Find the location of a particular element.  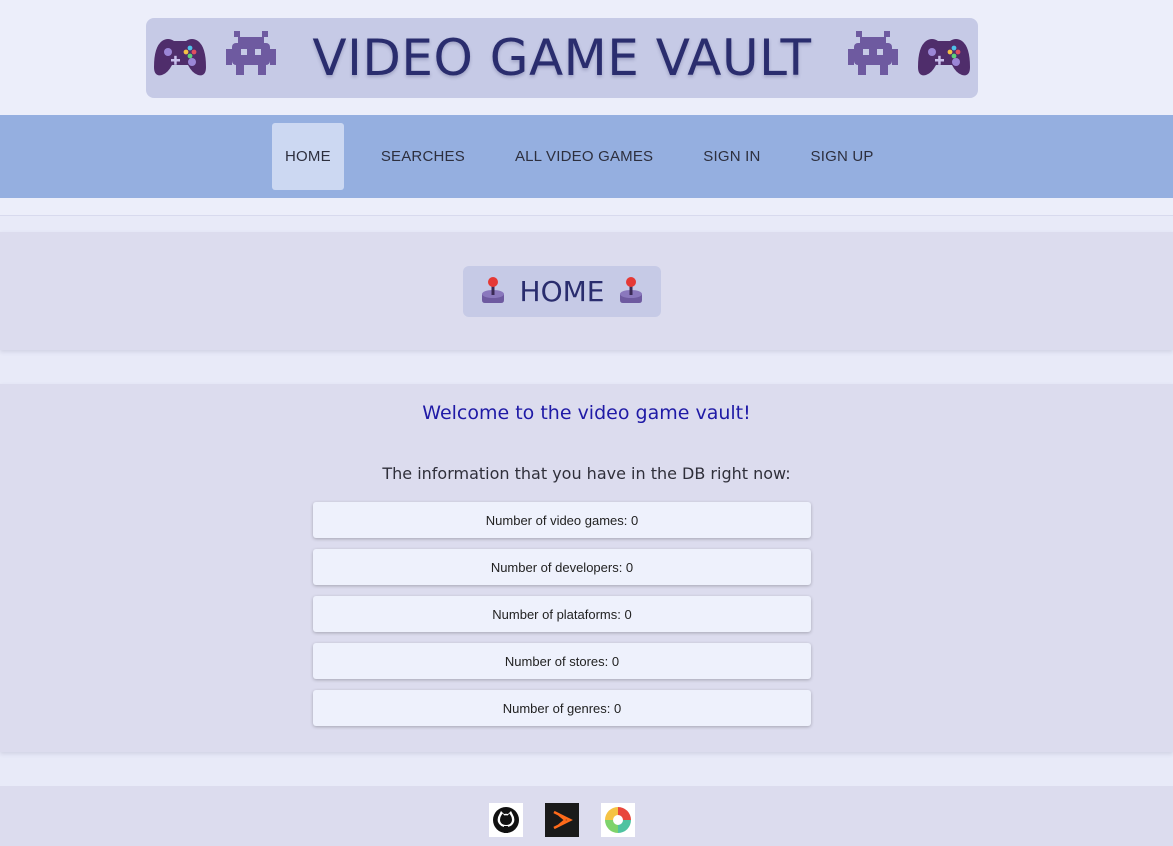

nav-item-sign-in: SIGN IN is located at coordinates (731, 156).